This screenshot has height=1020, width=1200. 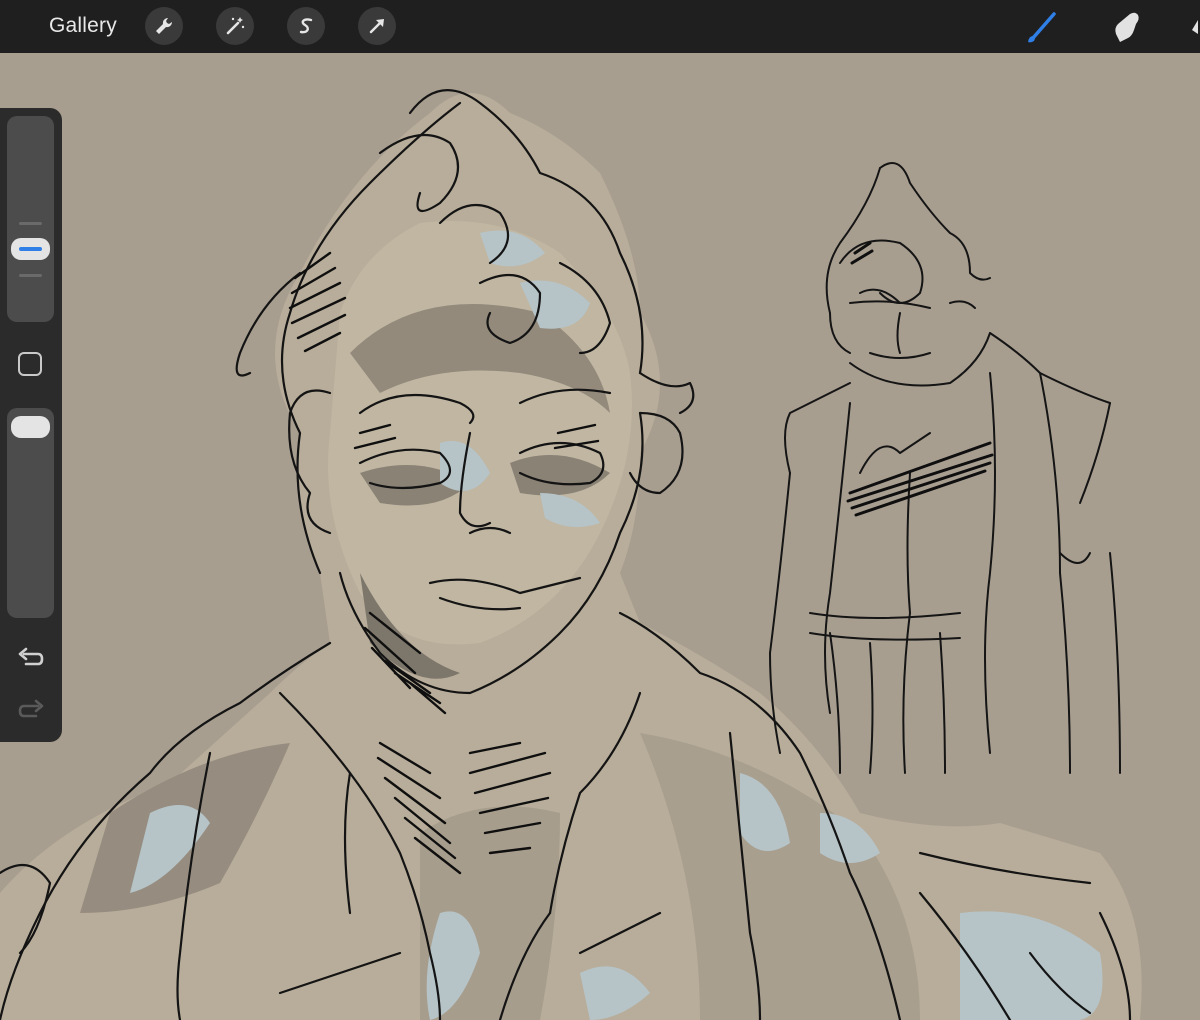 I want to click on undo-icon, so click(x=31, y=659).